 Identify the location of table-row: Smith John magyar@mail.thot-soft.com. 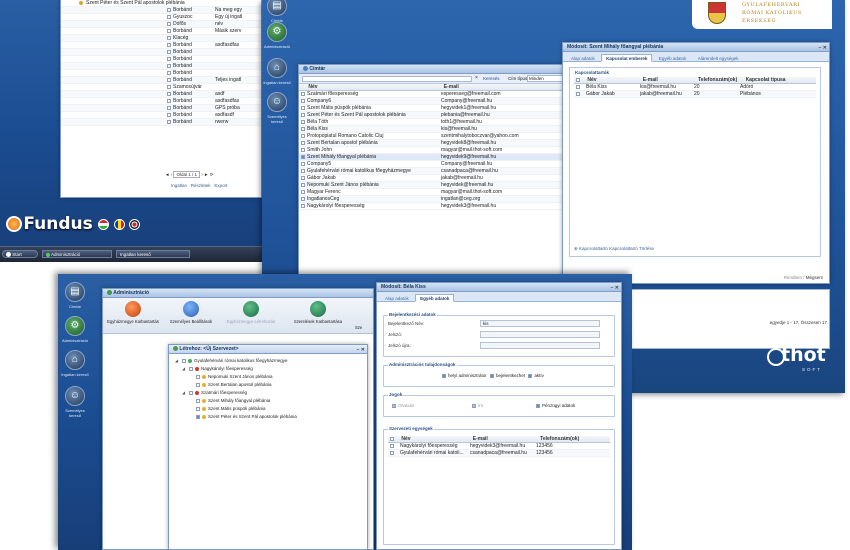
(432, 150).